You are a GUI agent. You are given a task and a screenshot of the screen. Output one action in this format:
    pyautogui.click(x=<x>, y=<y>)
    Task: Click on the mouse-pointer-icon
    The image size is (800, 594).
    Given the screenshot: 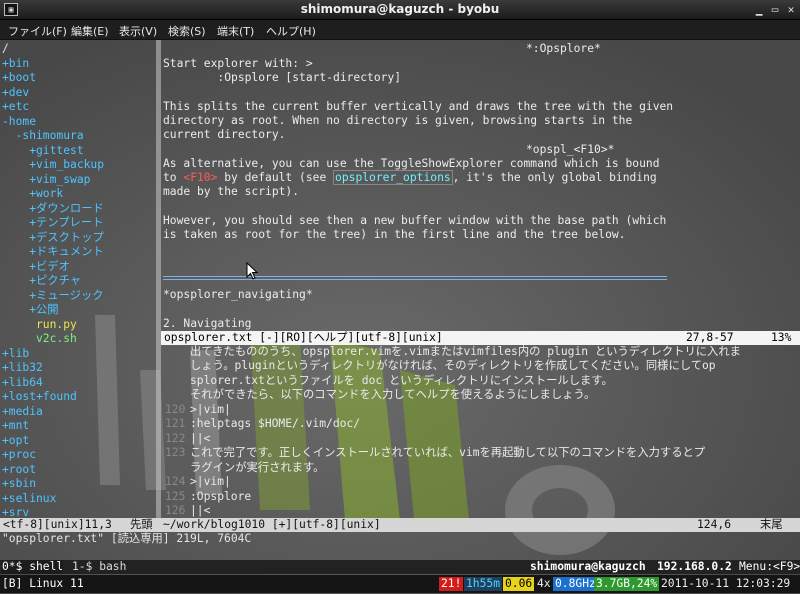 What is the action you would take?
    pyautogui.click(x=252, y=271)
    